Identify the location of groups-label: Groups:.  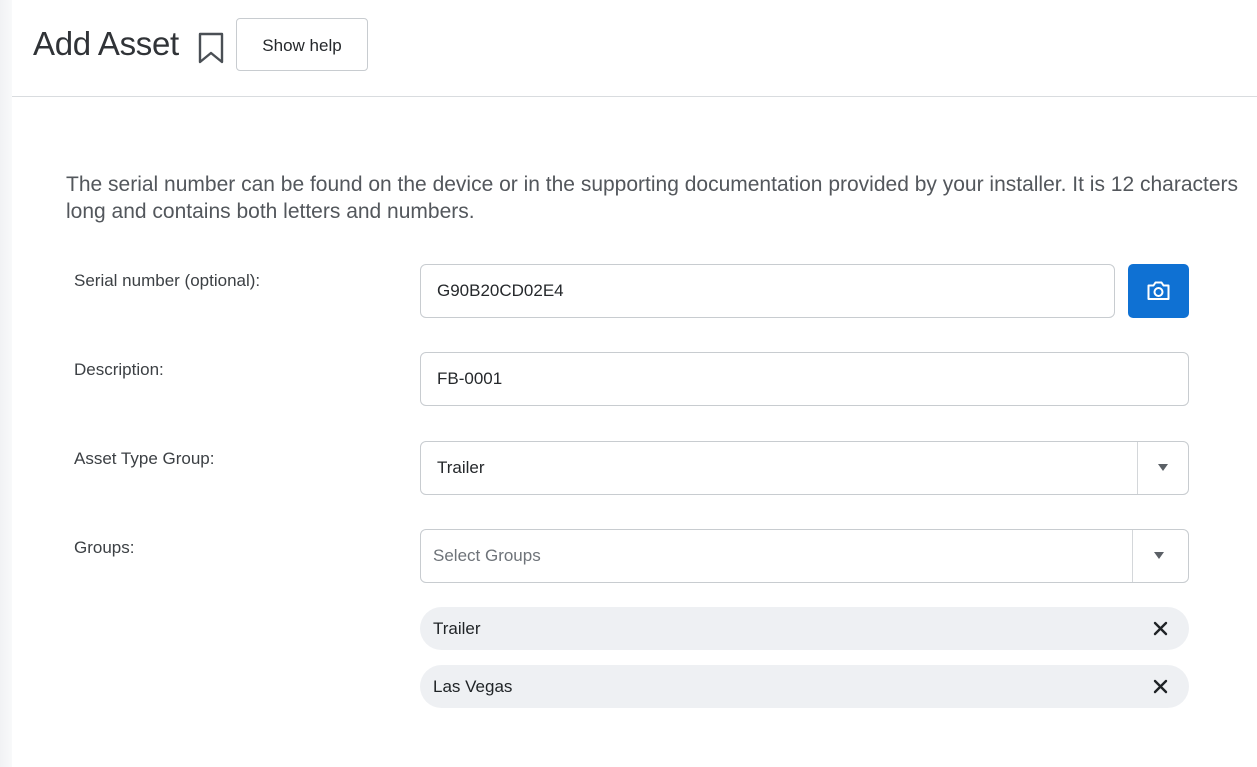
(104, 547).